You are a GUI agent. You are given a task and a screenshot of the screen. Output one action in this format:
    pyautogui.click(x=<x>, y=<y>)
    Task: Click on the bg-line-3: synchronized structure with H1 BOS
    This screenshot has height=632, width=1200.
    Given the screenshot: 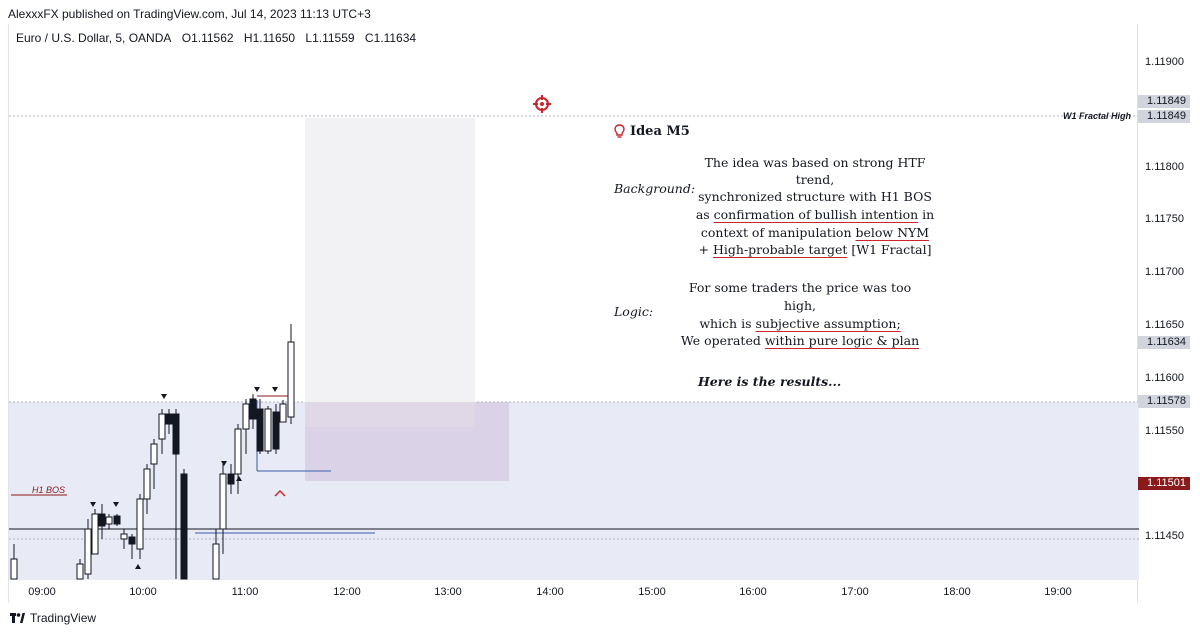 What is the action you would take?
    pyautogui.click(x=815, y=196)
    